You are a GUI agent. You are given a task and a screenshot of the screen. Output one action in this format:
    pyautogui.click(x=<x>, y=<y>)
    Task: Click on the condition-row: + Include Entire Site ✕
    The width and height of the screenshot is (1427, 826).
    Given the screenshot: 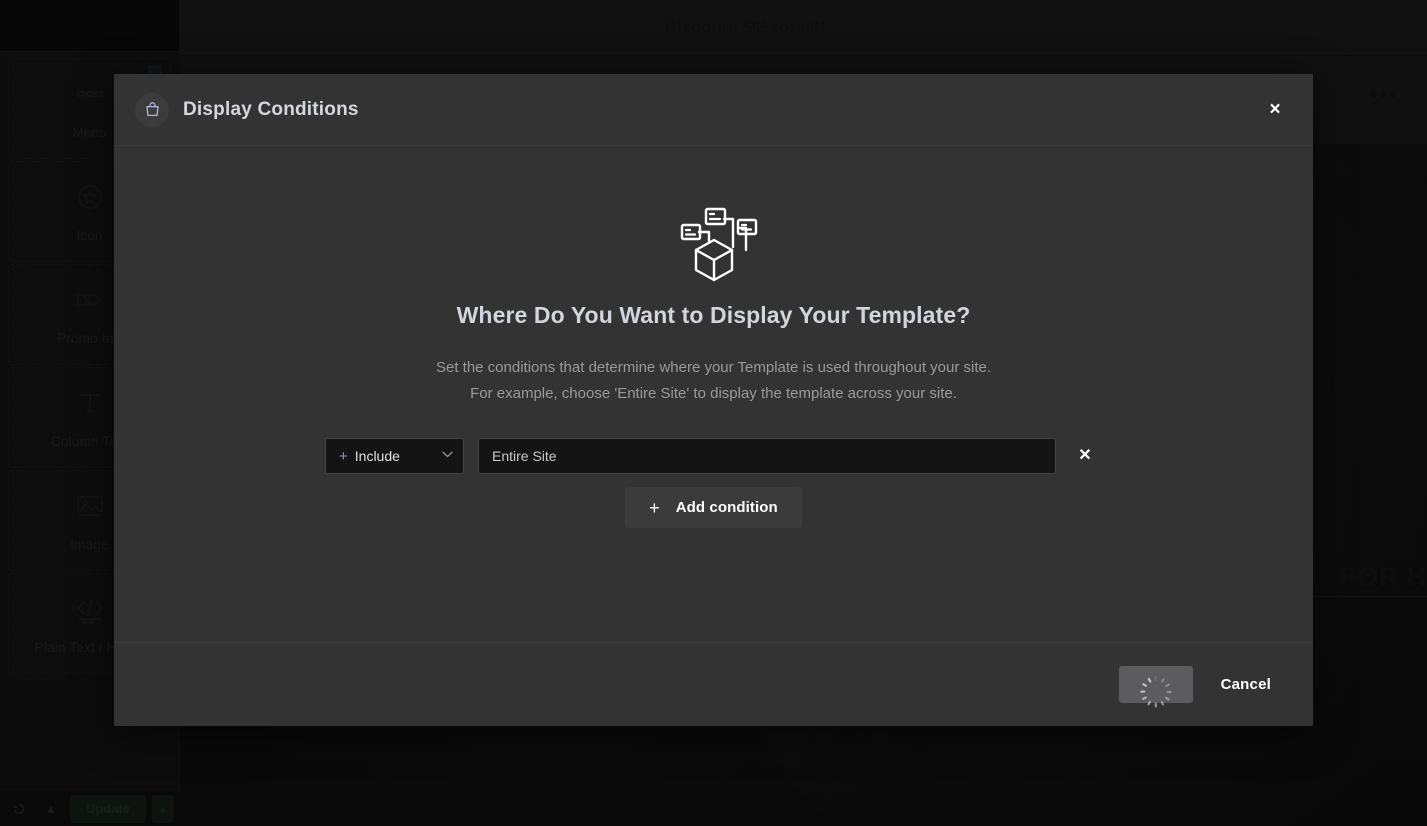 What is the action you would take?
    pyautogui.click(x=713, y=456)
    